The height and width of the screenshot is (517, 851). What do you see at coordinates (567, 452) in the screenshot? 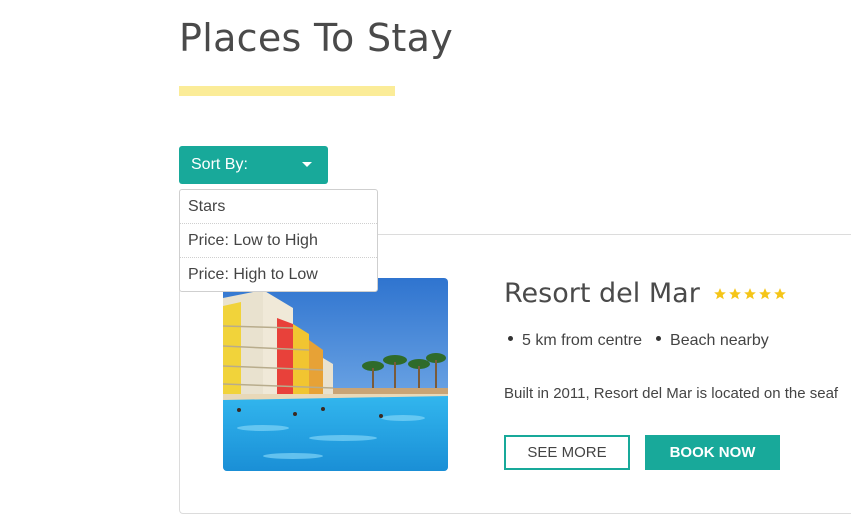
I see `see-more-button: SEE MORE` at bounding box center [567, 452].